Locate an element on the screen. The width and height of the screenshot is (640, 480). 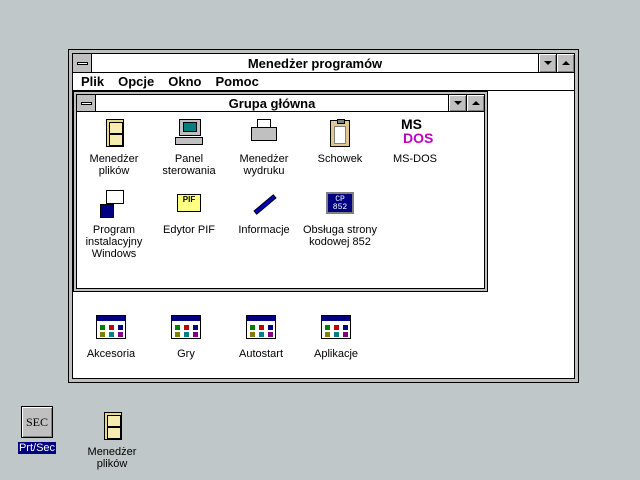
program-manager-titlebar: Menedżer programów is located at coordinates (323, 63).